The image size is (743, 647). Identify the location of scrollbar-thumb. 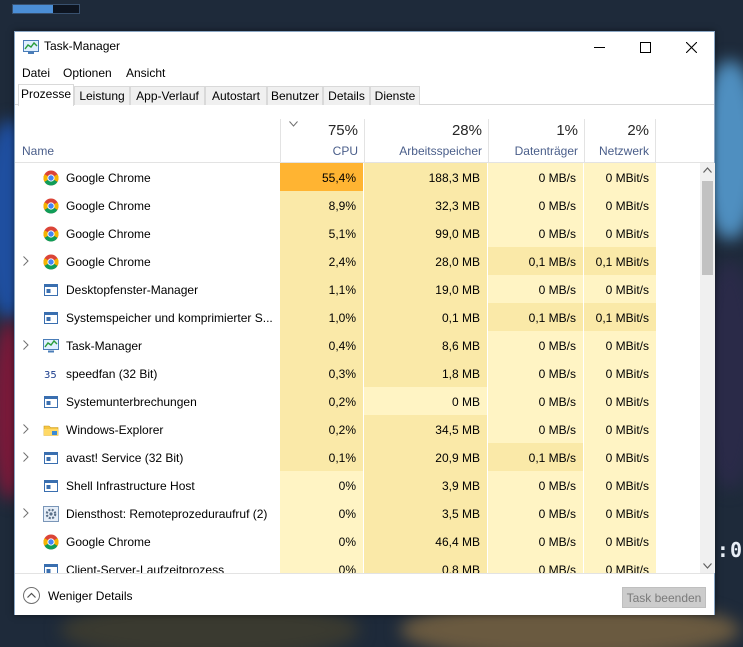
(707, 228).